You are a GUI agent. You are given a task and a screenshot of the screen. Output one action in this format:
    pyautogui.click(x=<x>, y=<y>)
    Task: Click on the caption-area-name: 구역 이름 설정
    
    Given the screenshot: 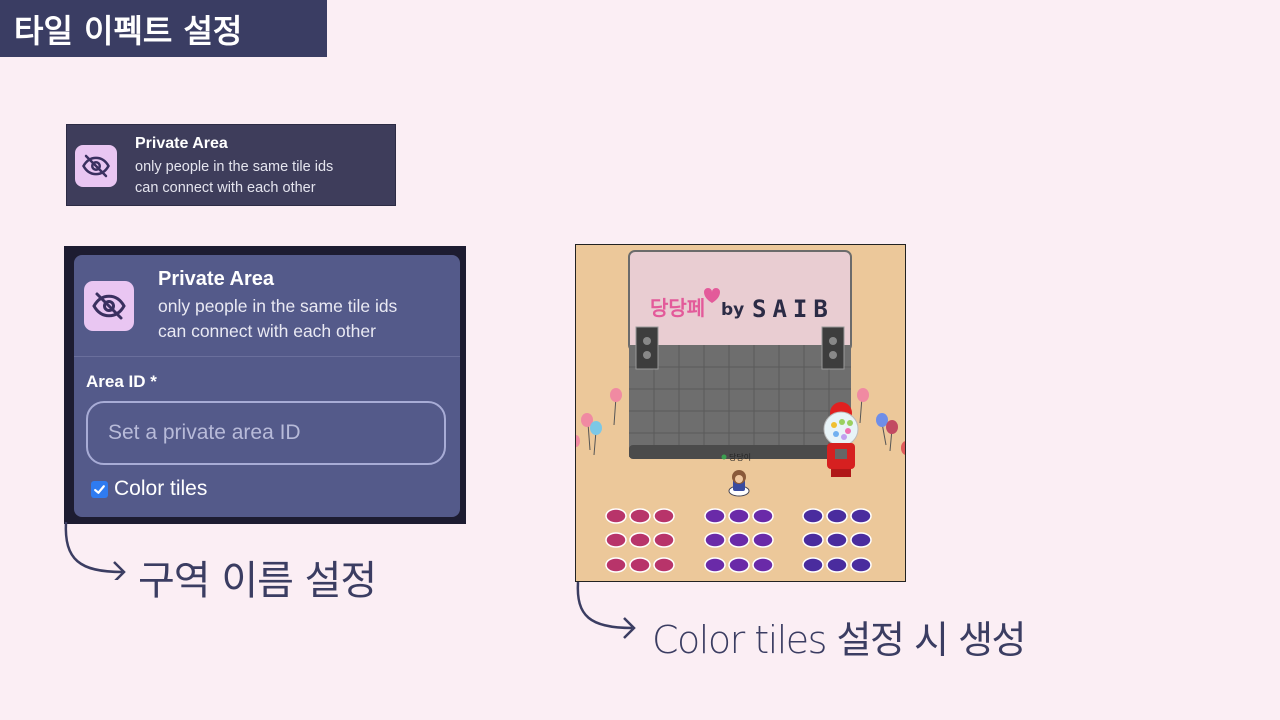 What is the action you would take?
    pyautogui.click(x=257, y=581)
    